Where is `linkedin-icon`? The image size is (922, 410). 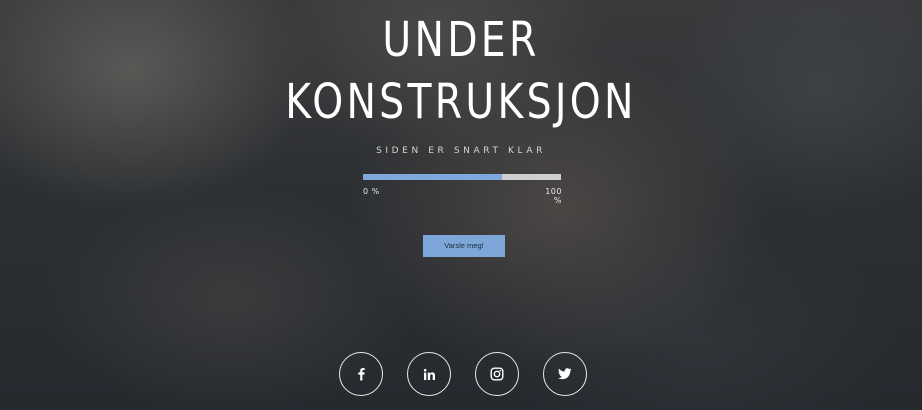
linkedin-icon is located at coordinates (429, 374).